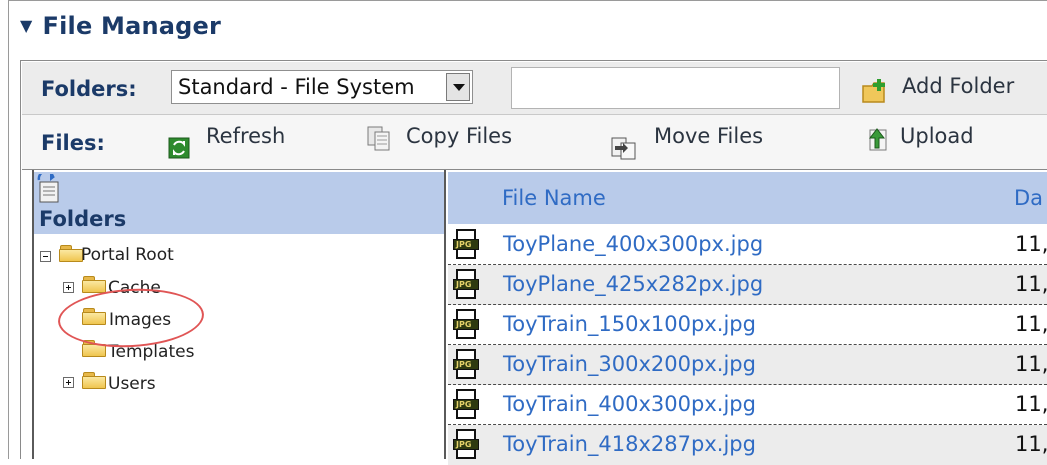 Image resolution: width=1047 pixels, height=465 pixels. I want to click on file-name: ToyTrain_418x287px.jpg, so click(629, 444).